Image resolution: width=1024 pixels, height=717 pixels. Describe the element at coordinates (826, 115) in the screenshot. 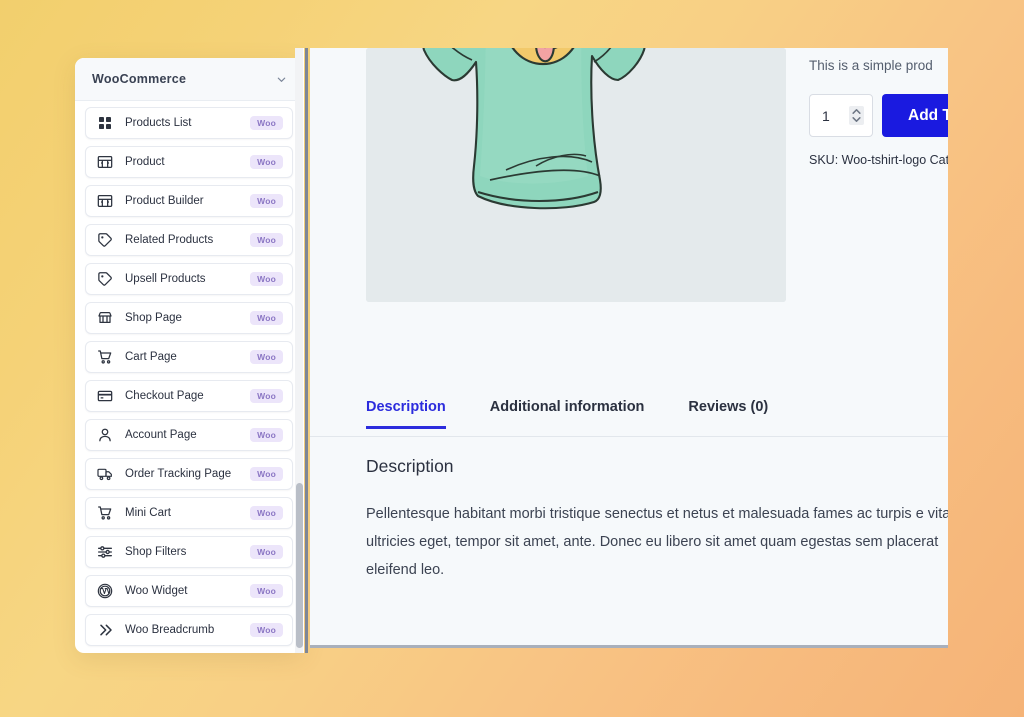

I see `quantity-value: 1` at that location.